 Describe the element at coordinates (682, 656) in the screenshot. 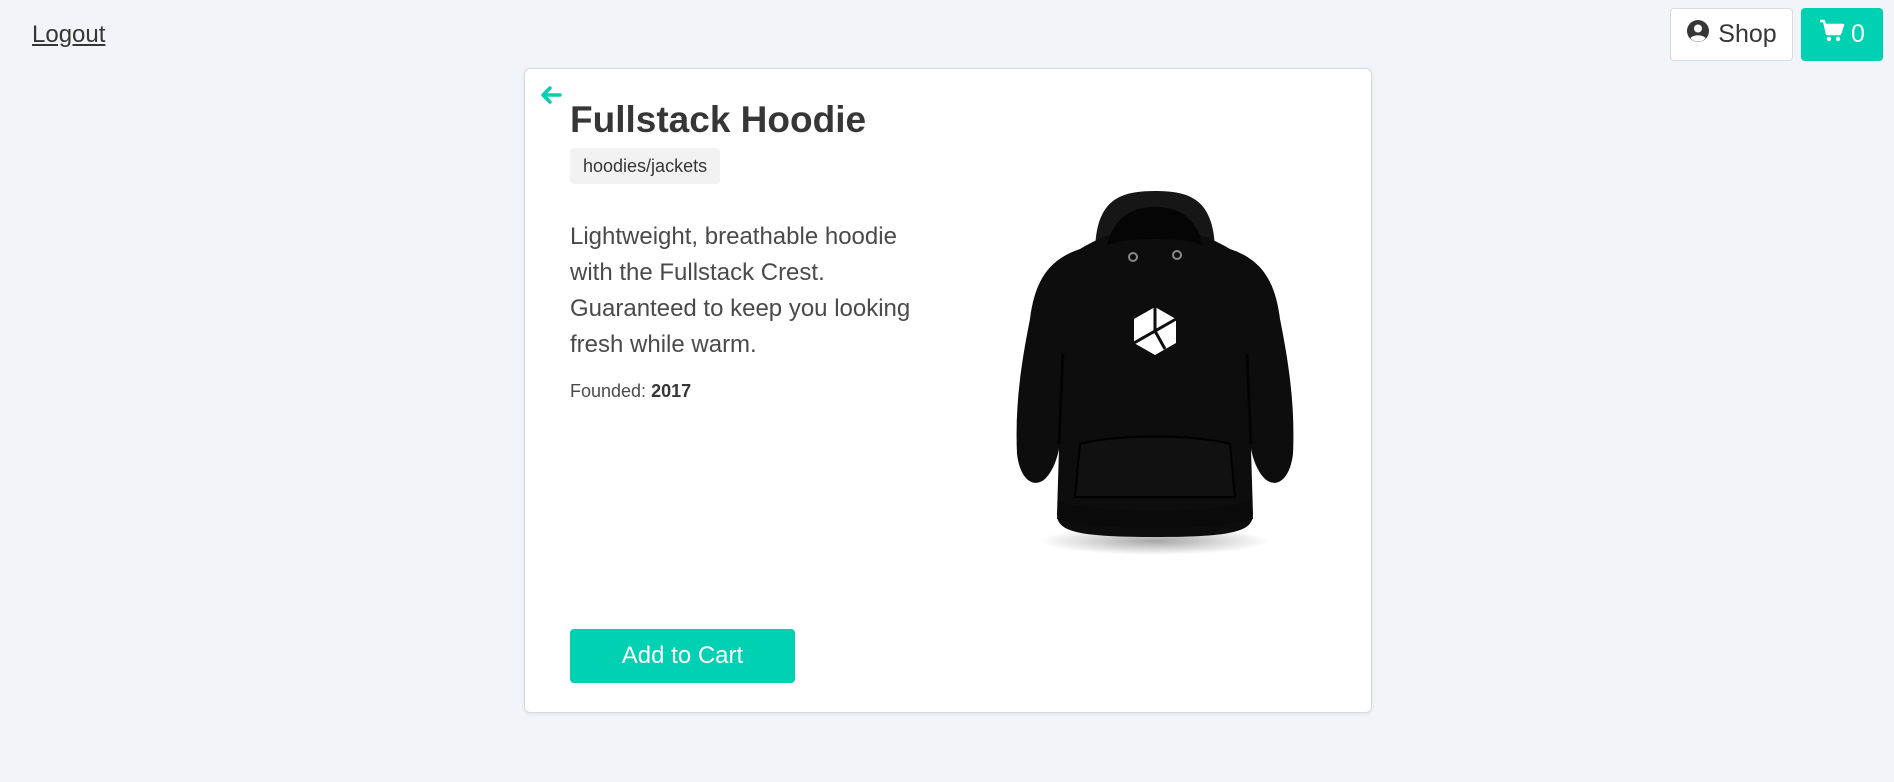

I see `add-to-cart-button: Add to Cart` at that location.